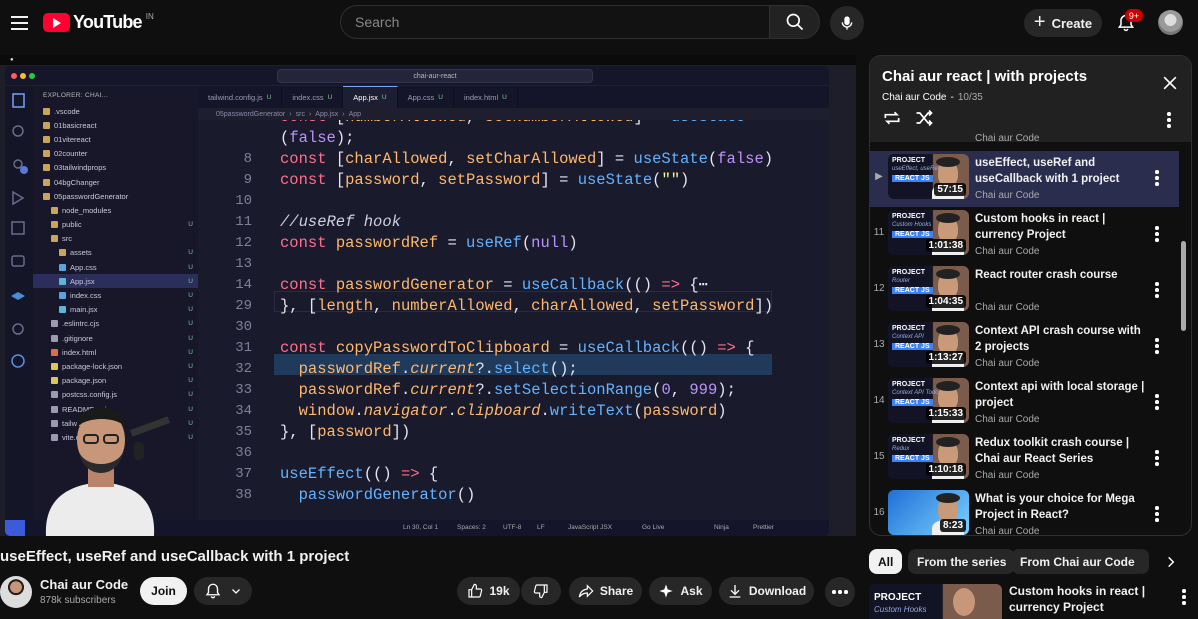 The width and height of the screenshot is (1198, 619). What do you see at coordinates (420, 527) in the screenshot?
I see `status-position: Ln 30, Col 1` at bounding box center [420, 527].